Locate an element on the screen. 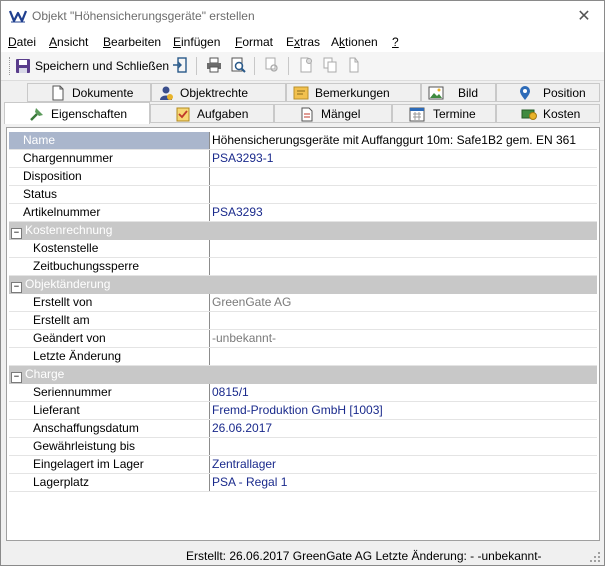  property-value: -unbekannt- is located at coordinates (403, 338).